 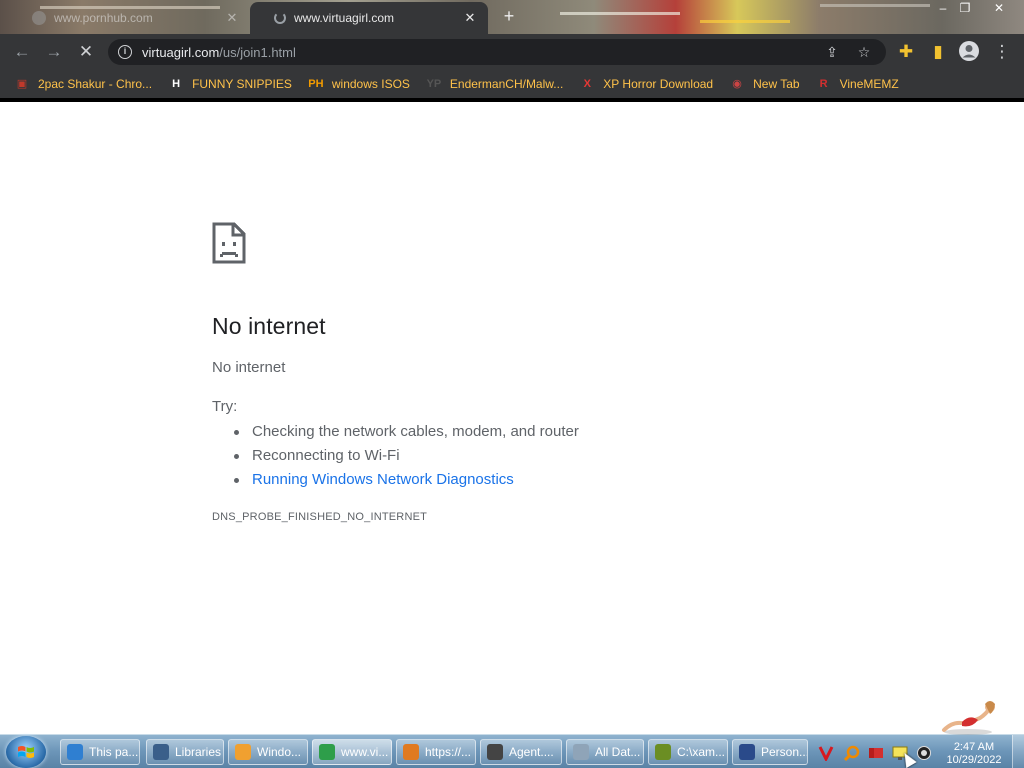 I want to click on desktop-mascot-figure, so click(x=968, y=718).